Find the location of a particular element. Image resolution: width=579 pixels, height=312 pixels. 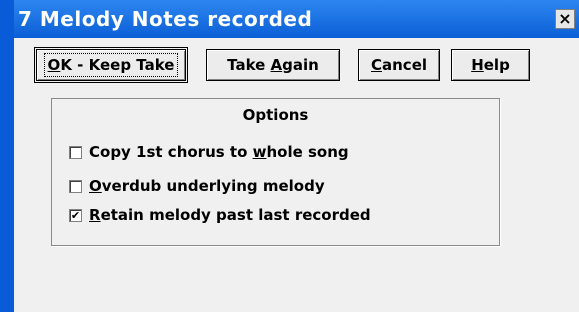

overdub-label: Overdub underlying melody is located at coordinates (207, 186).